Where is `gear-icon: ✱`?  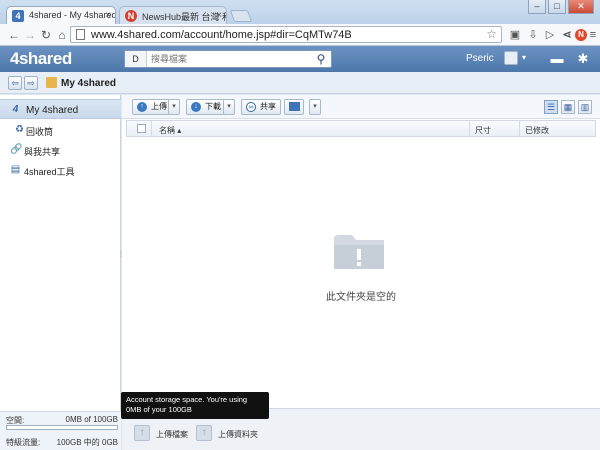 gear-icon: ✱ is located at coordinates (583, 59).